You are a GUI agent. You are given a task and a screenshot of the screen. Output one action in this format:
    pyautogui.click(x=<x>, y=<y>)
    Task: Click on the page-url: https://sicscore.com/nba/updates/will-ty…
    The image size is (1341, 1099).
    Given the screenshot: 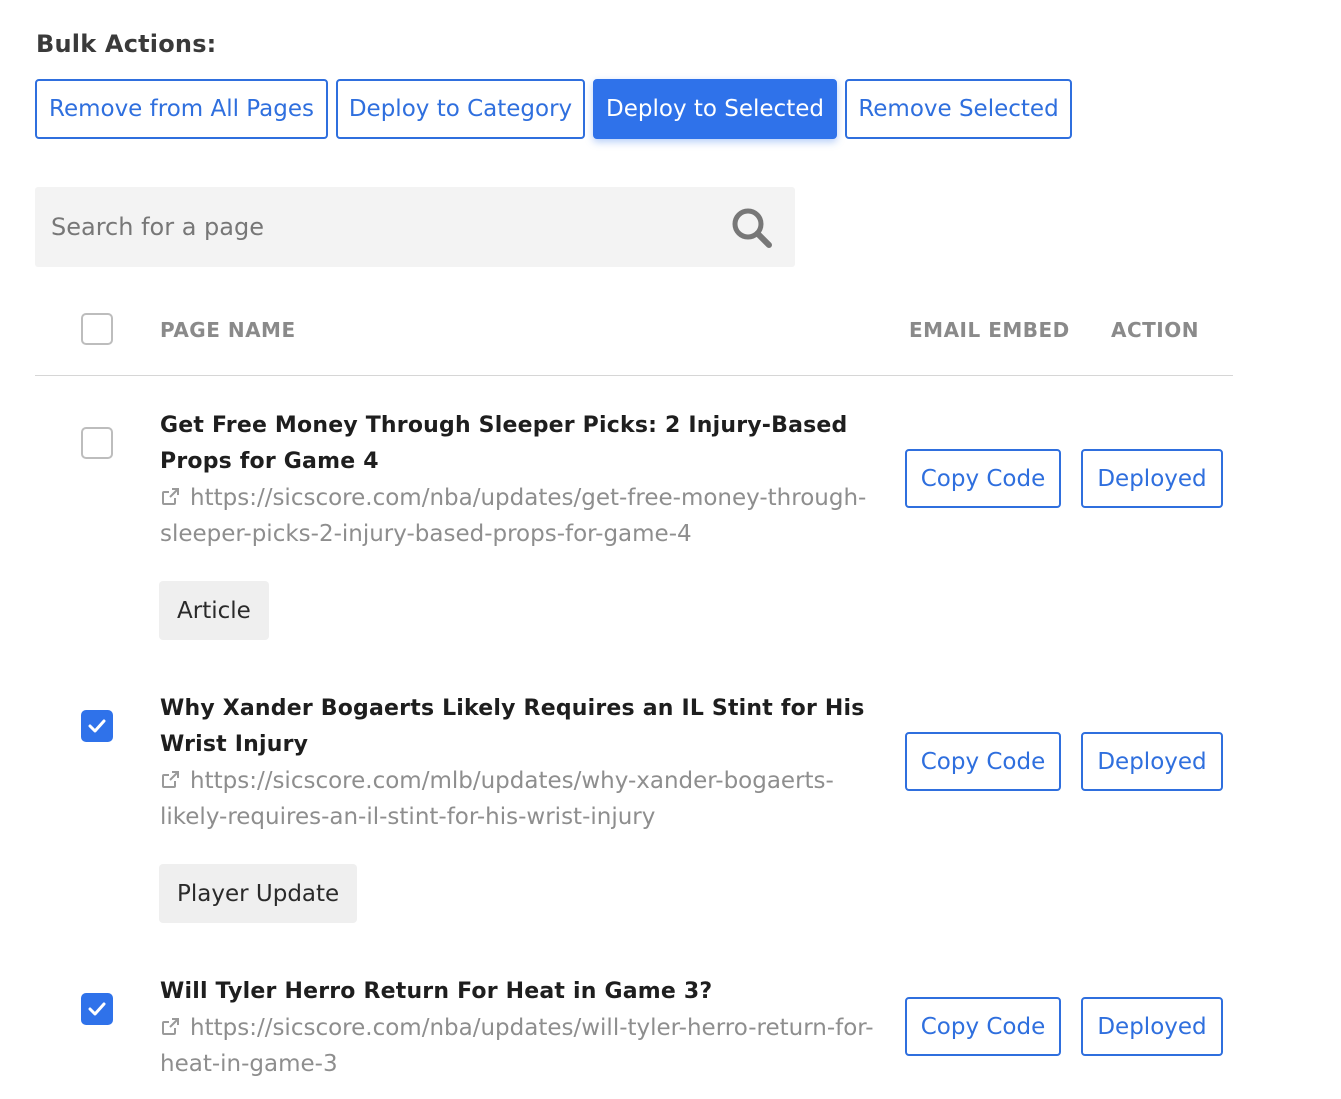 What is the action you would take?
    pyautogui.click(x=525, y=1046)
    